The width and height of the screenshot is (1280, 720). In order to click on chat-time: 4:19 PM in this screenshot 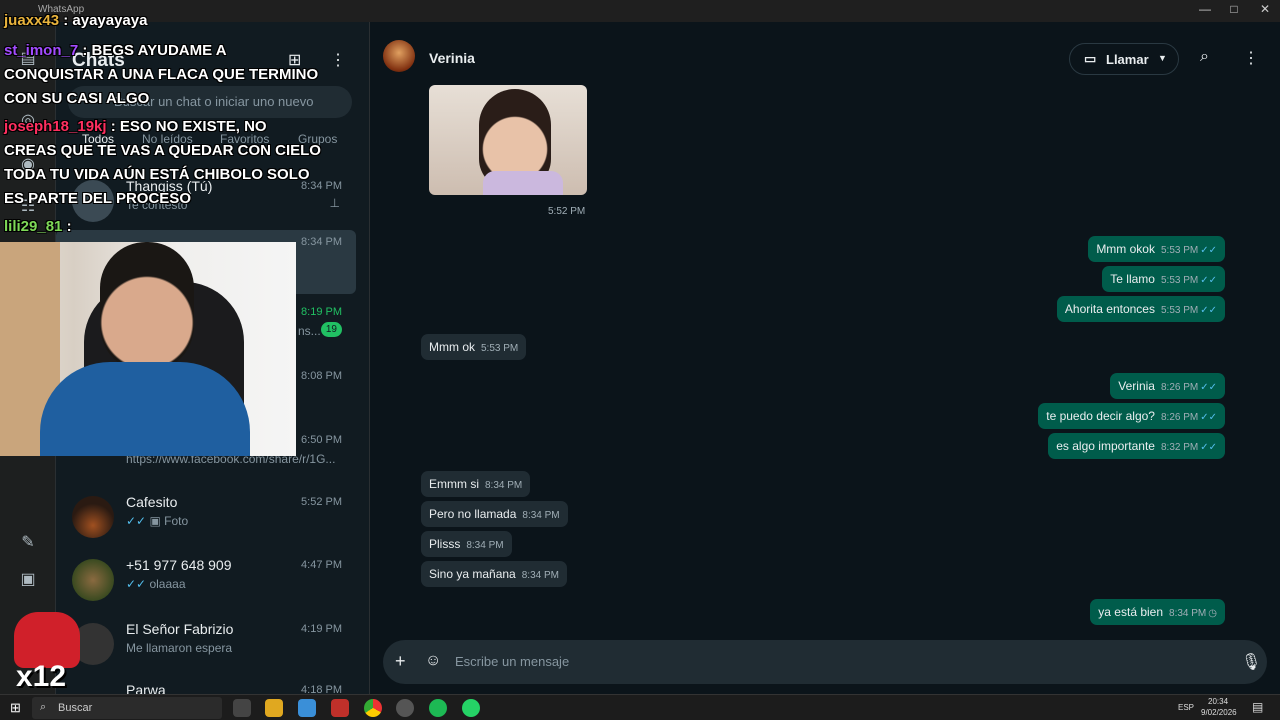, I will do `click(321, 629)`.